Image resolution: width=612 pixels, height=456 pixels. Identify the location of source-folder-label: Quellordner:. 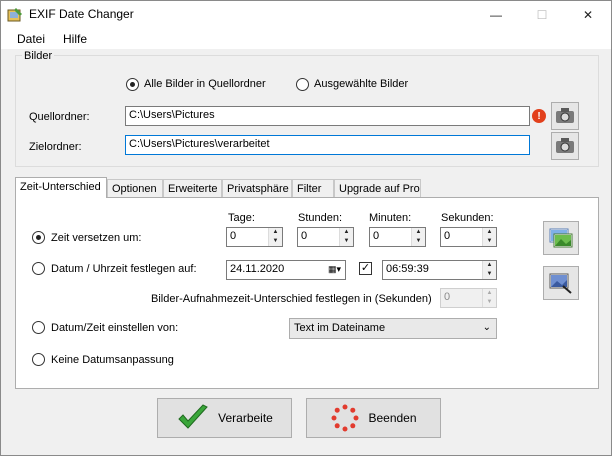
(59, 117).